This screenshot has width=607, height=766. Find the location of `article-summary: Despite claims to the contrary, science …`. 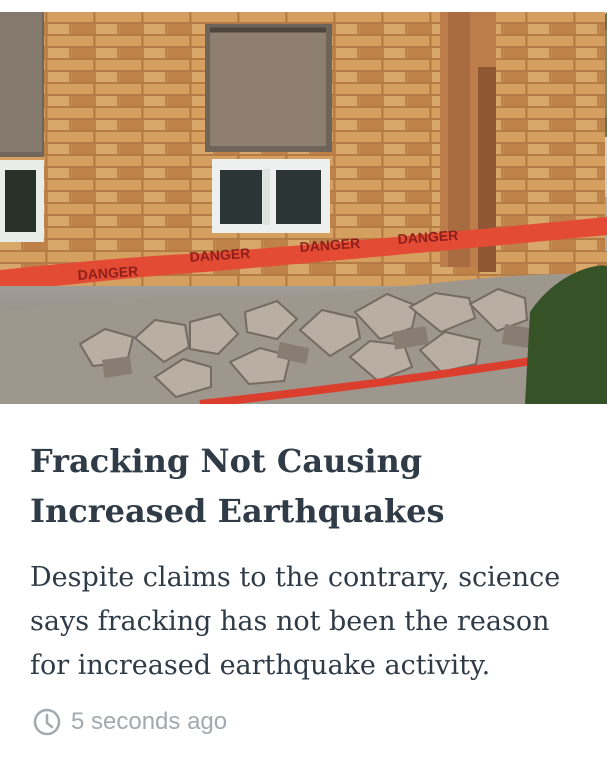

article-summary: Despite claims to the contrary, science … is located at coordinates (295, 621).